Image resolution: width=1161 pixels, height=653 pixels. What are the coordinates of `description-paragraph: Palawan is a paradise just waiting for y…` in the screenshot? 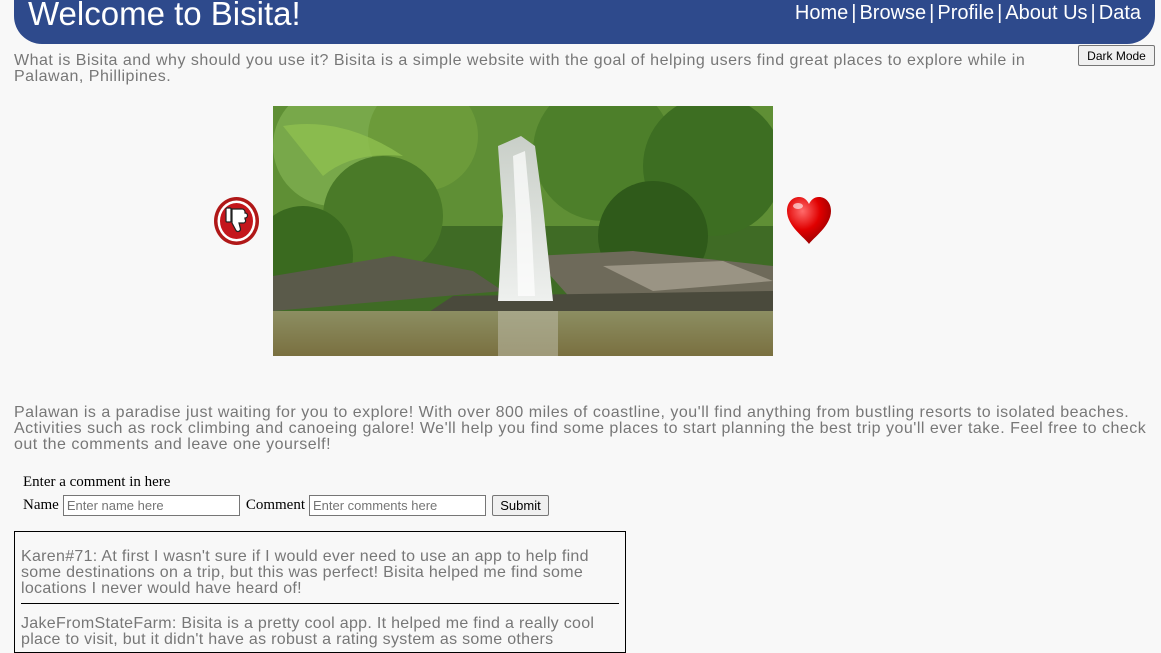 It's located at (580, 428).